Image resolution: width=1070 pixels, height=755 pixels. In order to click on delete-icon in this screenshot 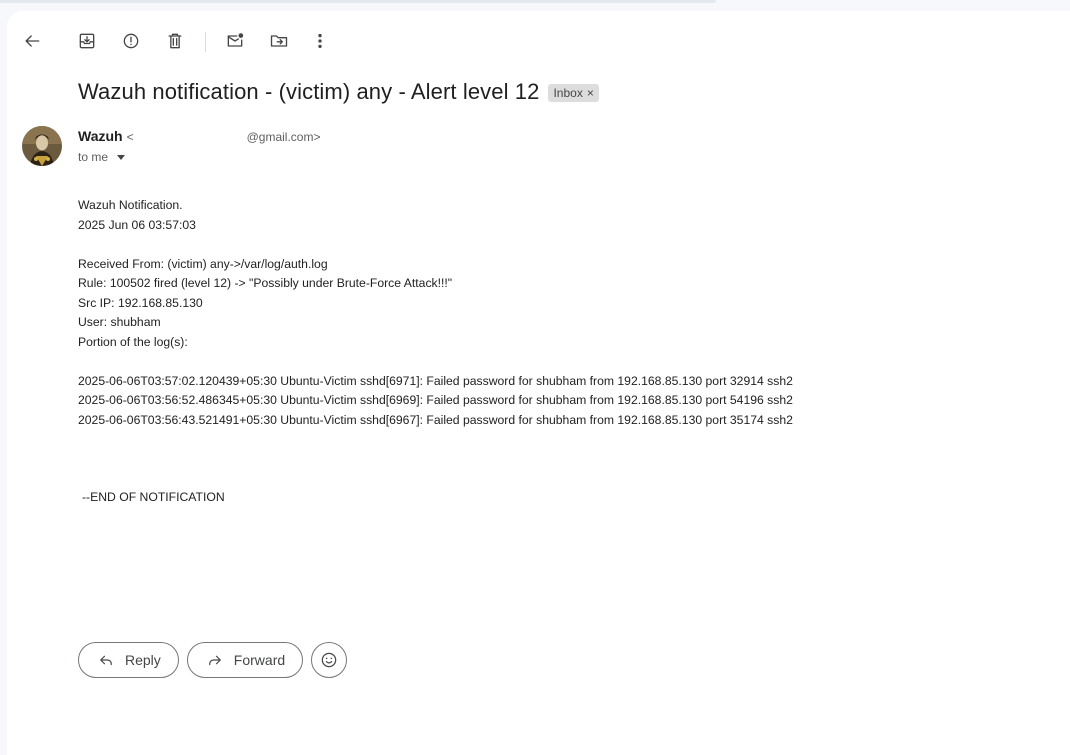, I will do `click(175, 41)`.